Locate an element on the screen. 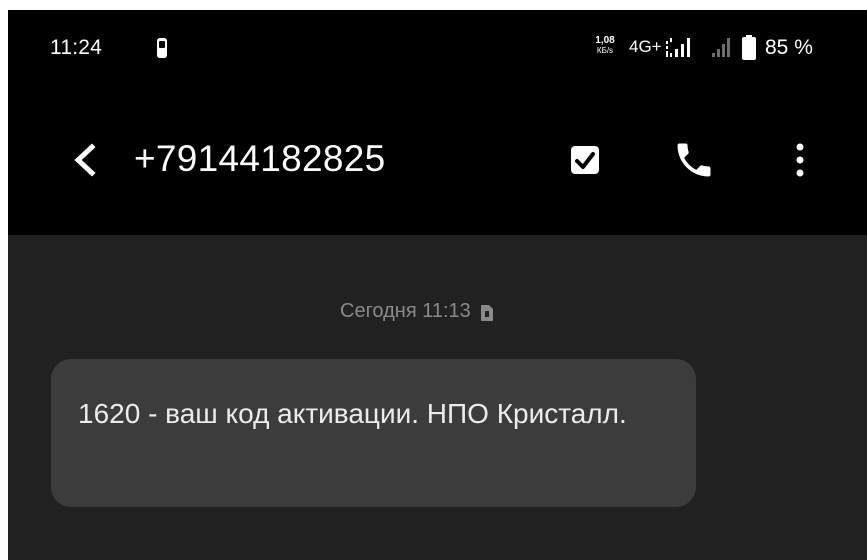 The image size is (867, 560). more-options-button is located at coordinates (800, 160).